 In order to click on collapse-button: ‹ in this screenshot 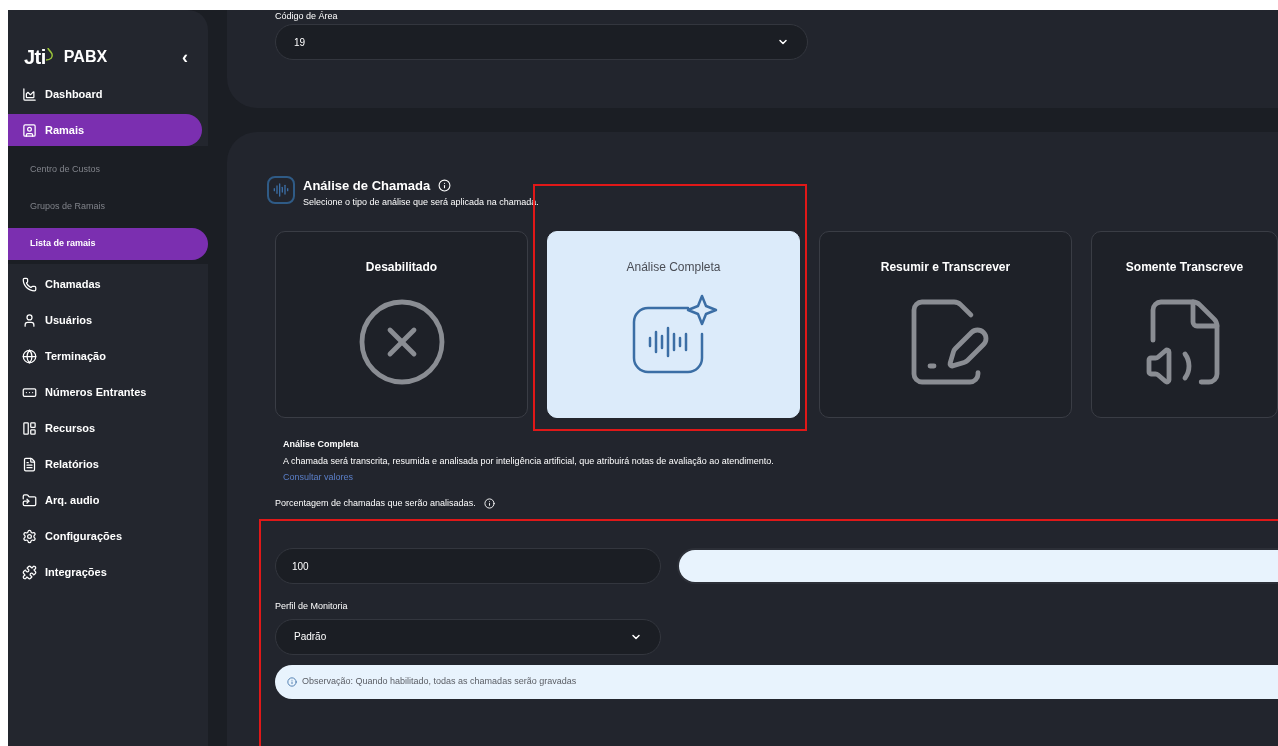, I will do `click(185, 57)`.